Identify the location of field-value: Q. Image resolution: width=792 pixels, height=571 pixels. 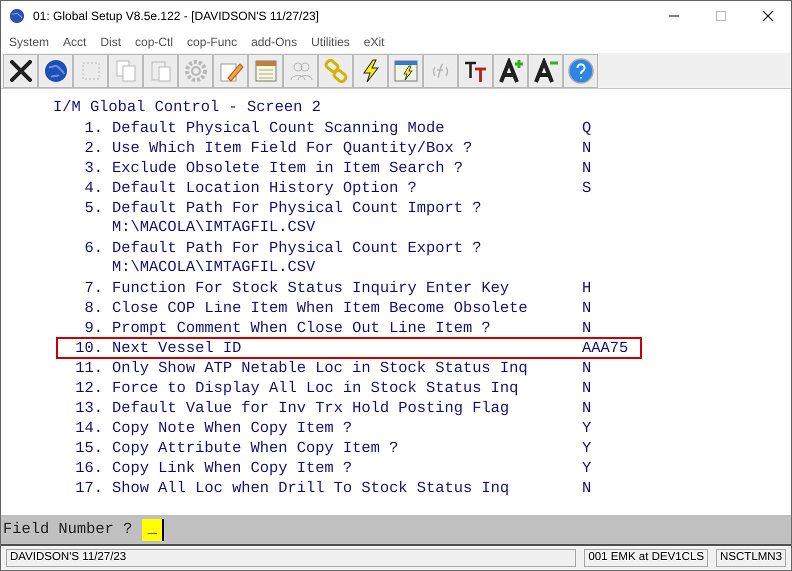
(587, 128).